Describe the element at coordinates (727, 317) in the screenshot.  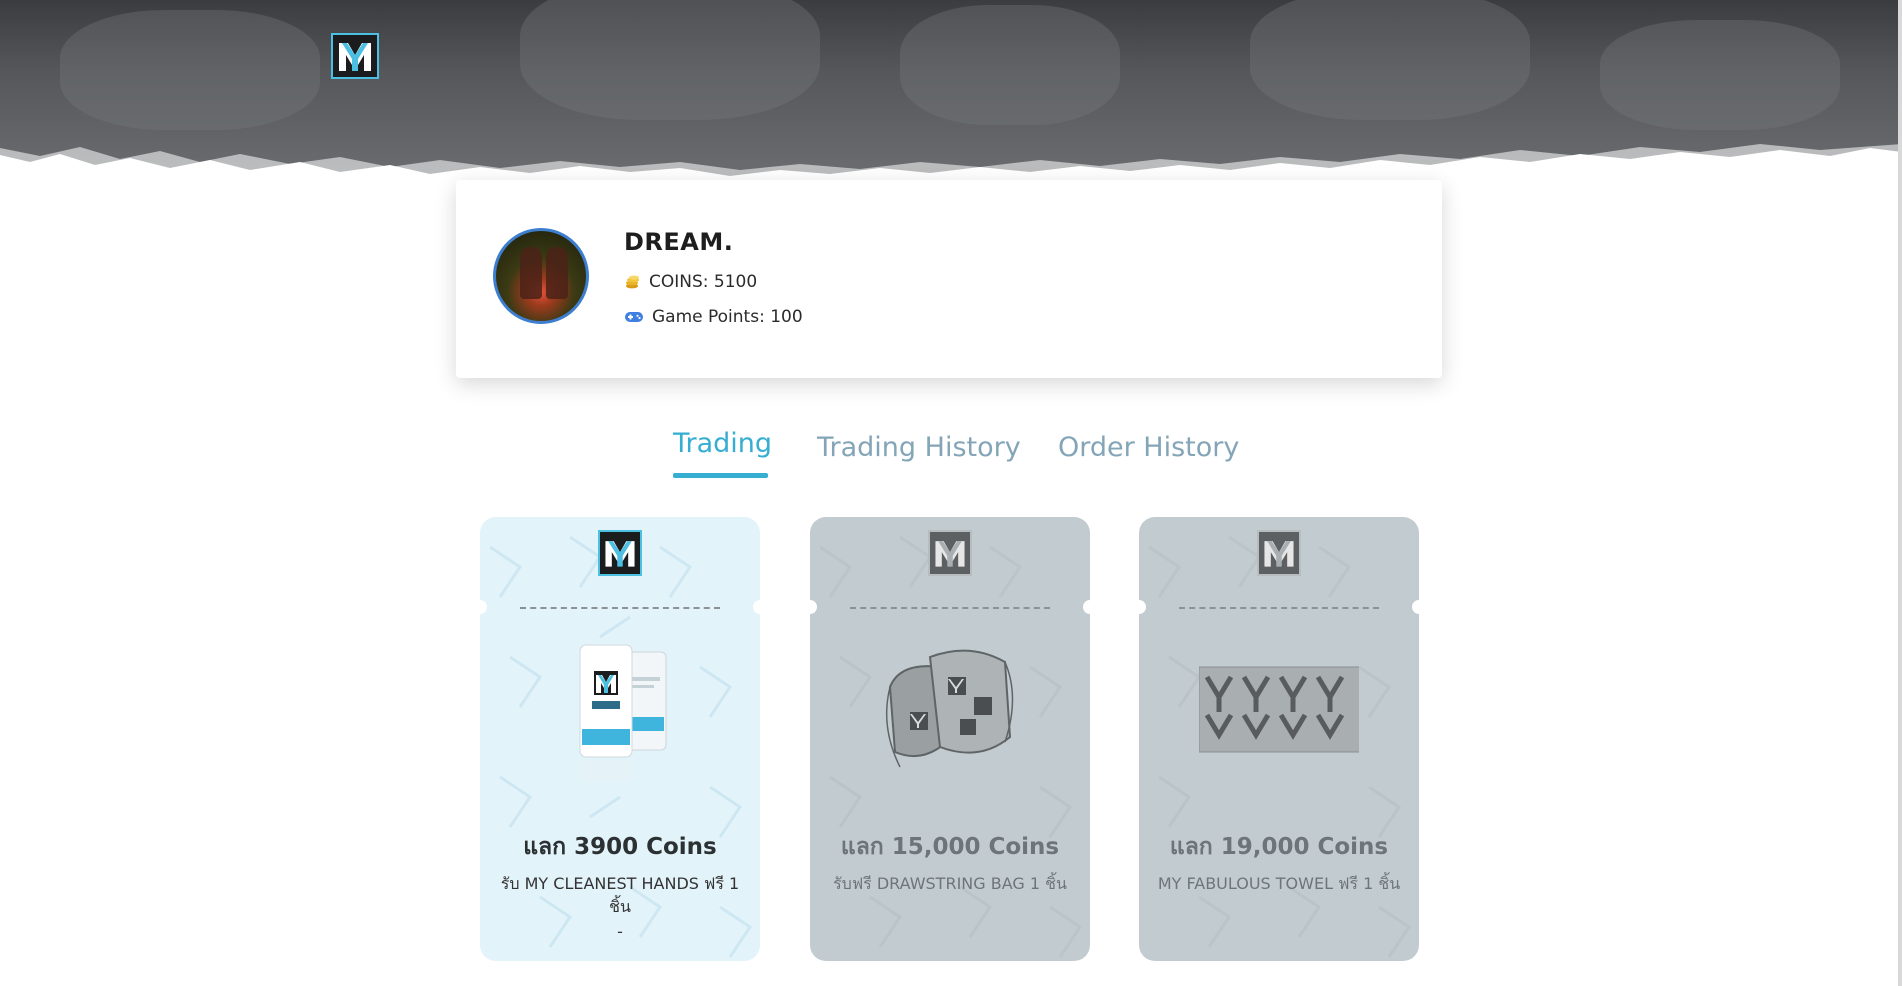
I see `game-points-label: Game Points: 100` at that location.